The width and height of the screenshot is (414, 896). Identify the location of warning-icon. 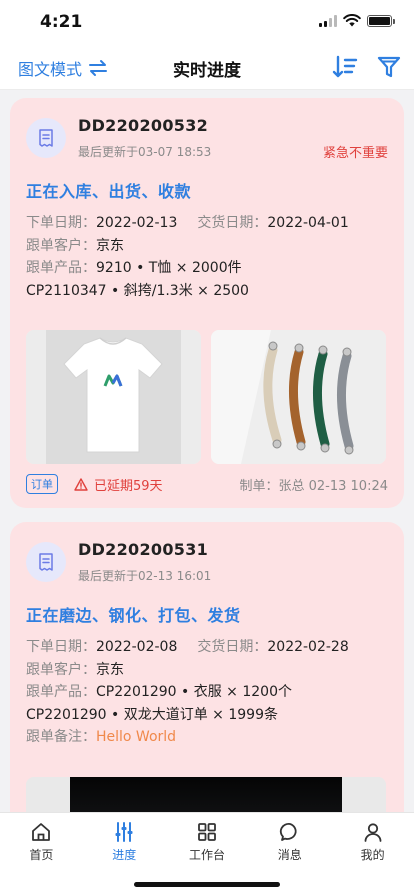
(81, 484).